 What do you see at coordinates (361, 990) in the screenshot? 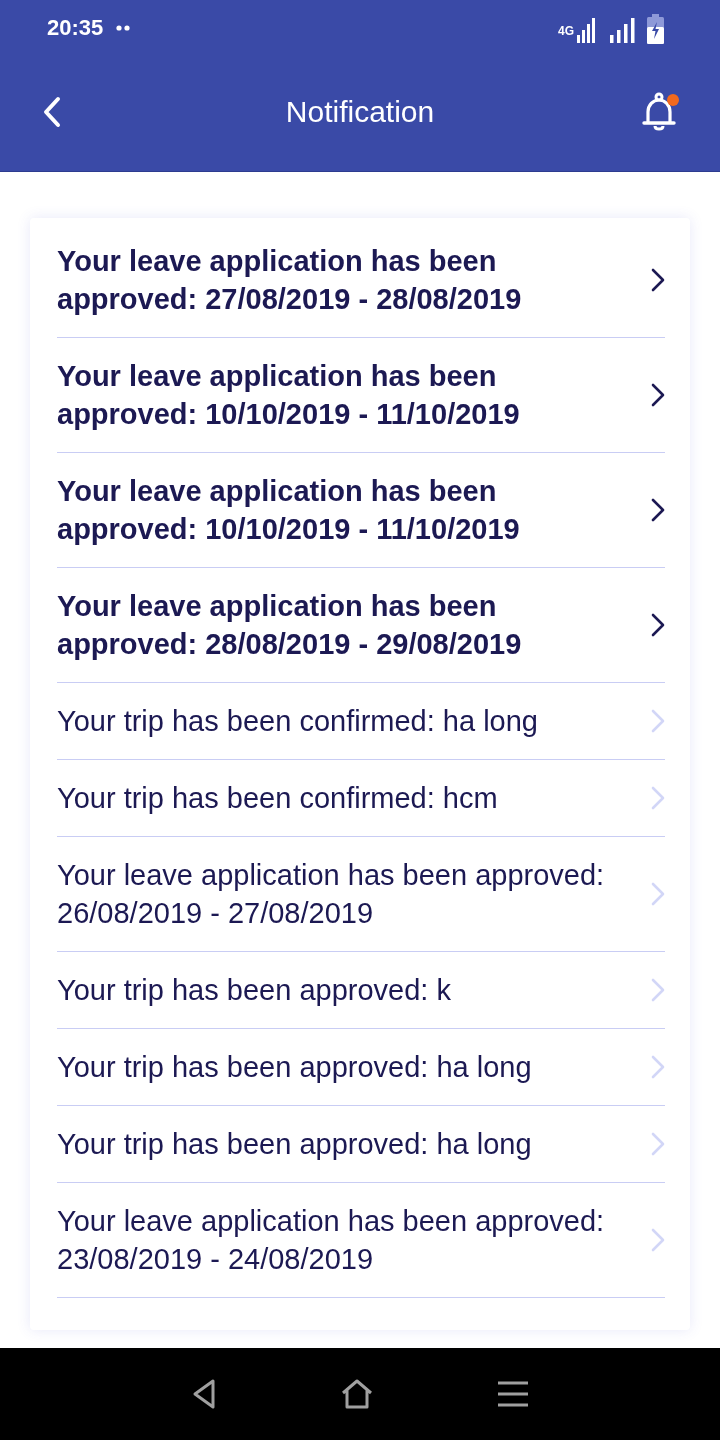
I see `notification-item: Your trip has been approved: k` at bounding box center [361, 990].